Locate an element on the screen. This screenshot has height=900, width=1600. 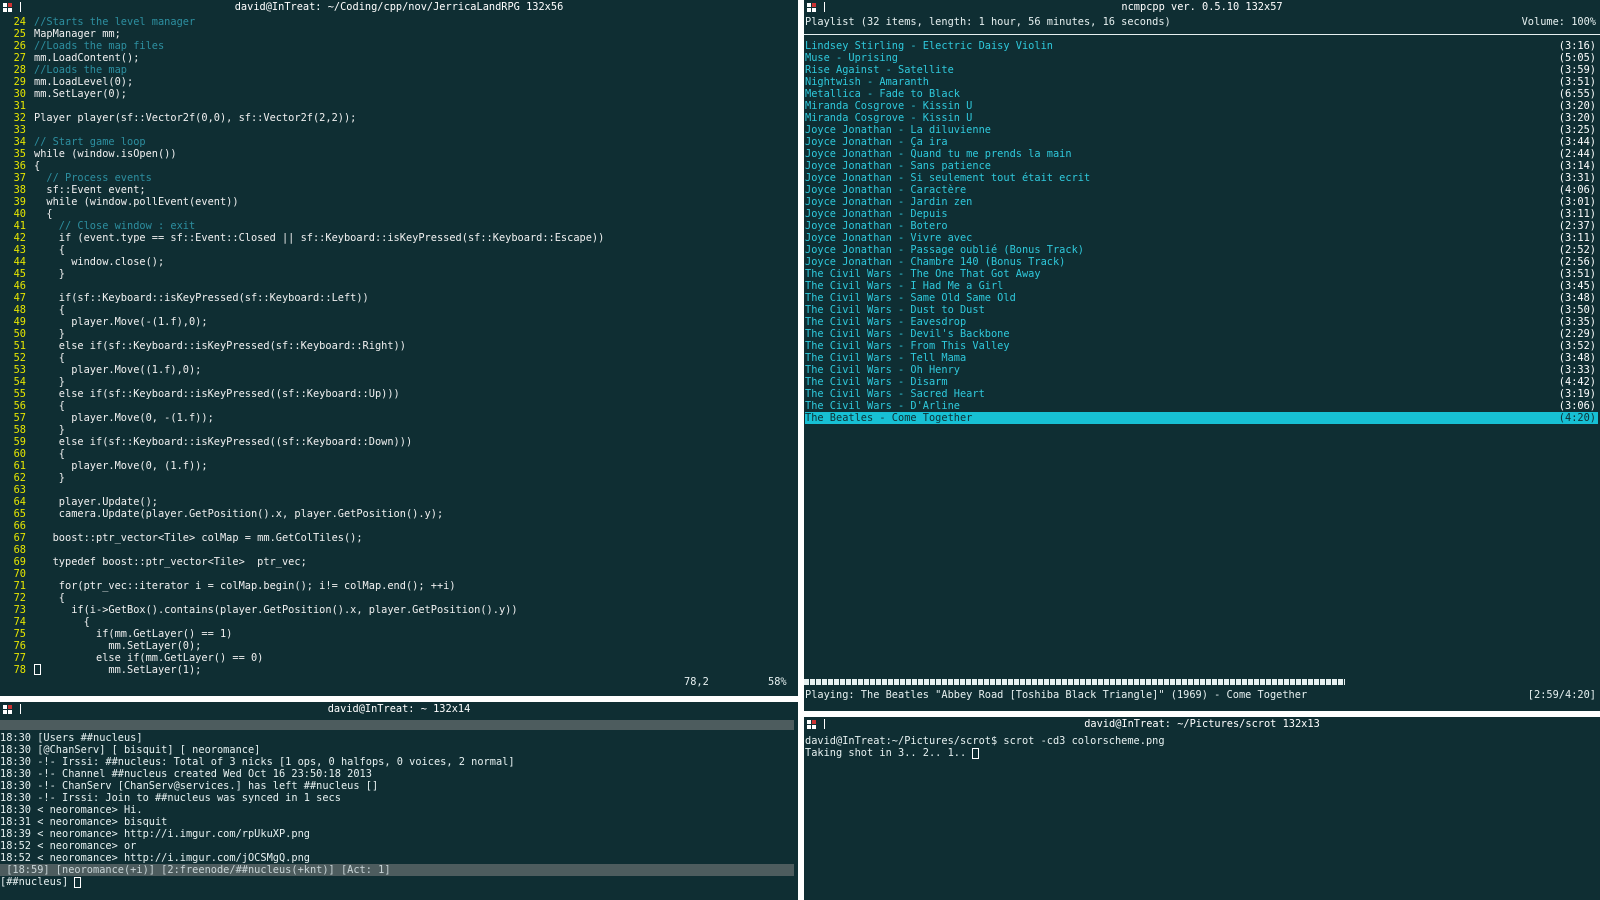
playlist-item: The Civil Wars - Dust to Dust (3:50) is located at coordinates (1201, 310).